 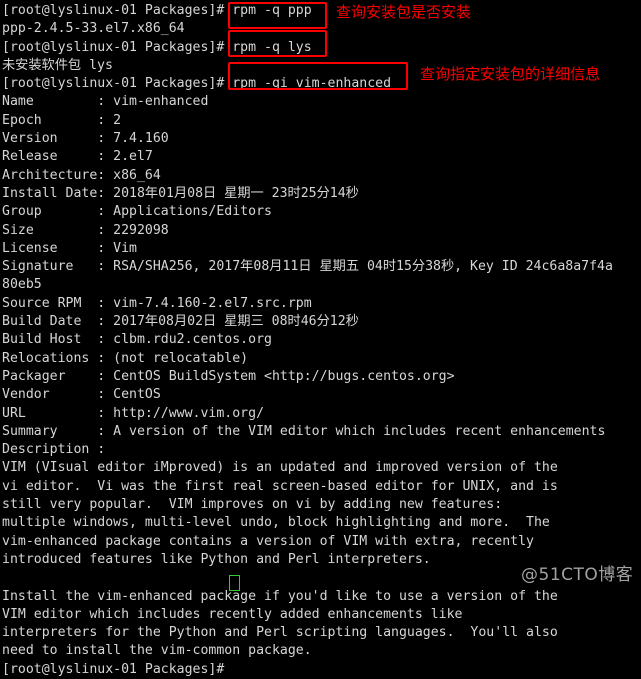 I want to click on terminal-line: Version : 7.4.160, so click(x=85, y=139).